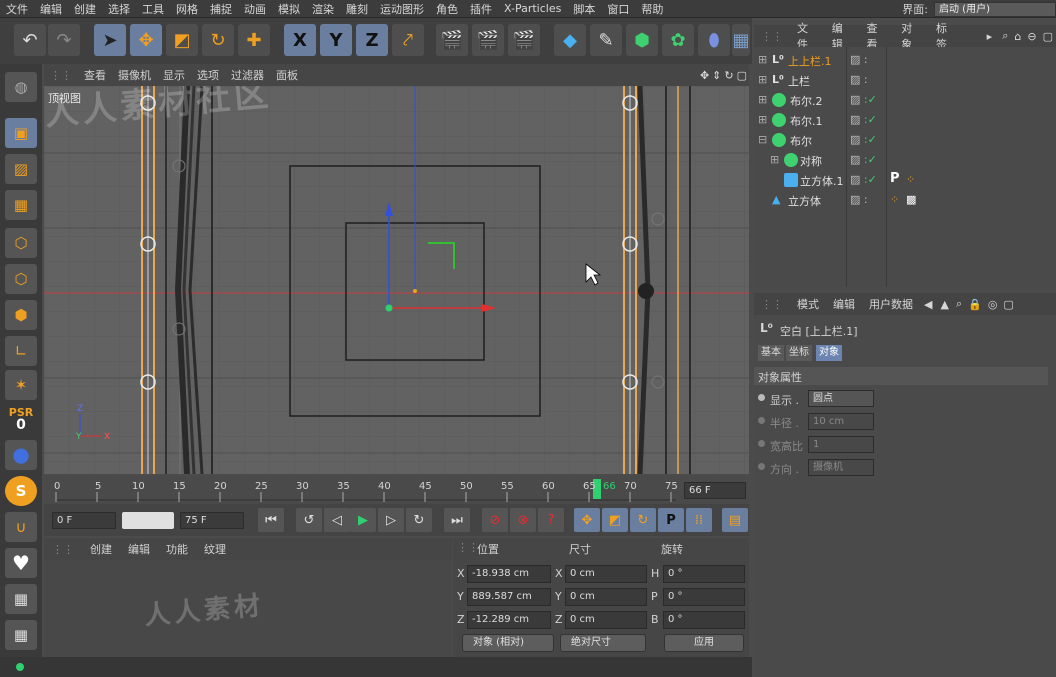  I want to click on tab-coordinates: 坐标, so click(799, 353).